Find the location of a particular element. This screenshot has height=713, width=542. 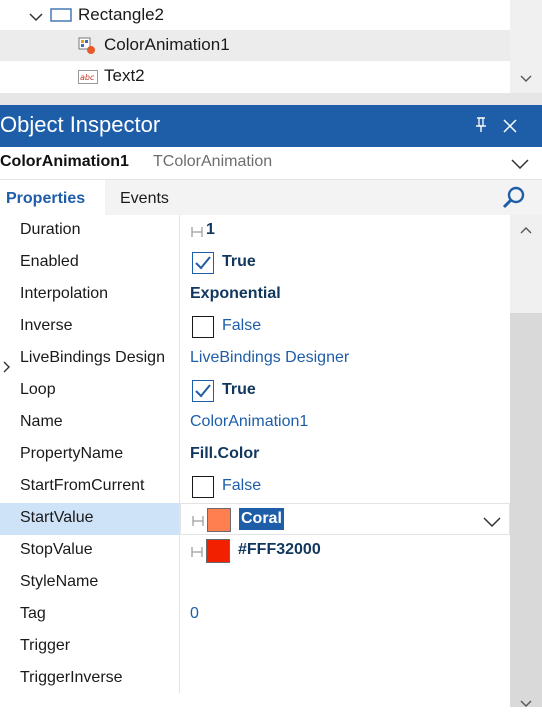

property-row-stopvalue: StopValue #FFF32000 is located at coordinates (255, 551).